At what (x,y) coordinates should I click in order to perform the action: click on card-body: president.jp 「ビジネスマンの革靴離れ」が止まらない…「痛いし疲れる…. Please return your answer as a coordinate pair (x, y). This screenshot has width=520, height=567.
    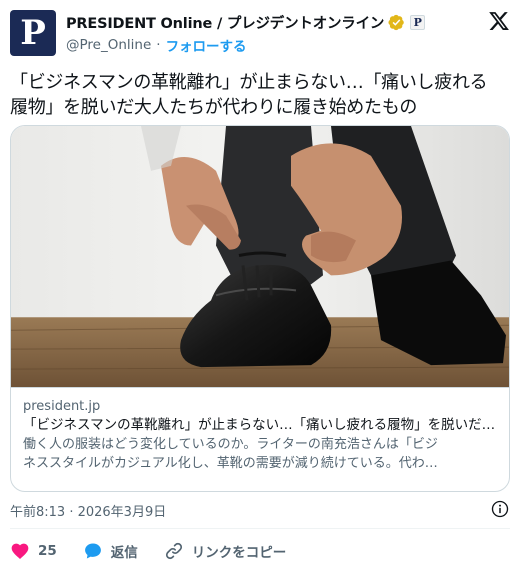
    Looking at the image, I should click on (261, 435).